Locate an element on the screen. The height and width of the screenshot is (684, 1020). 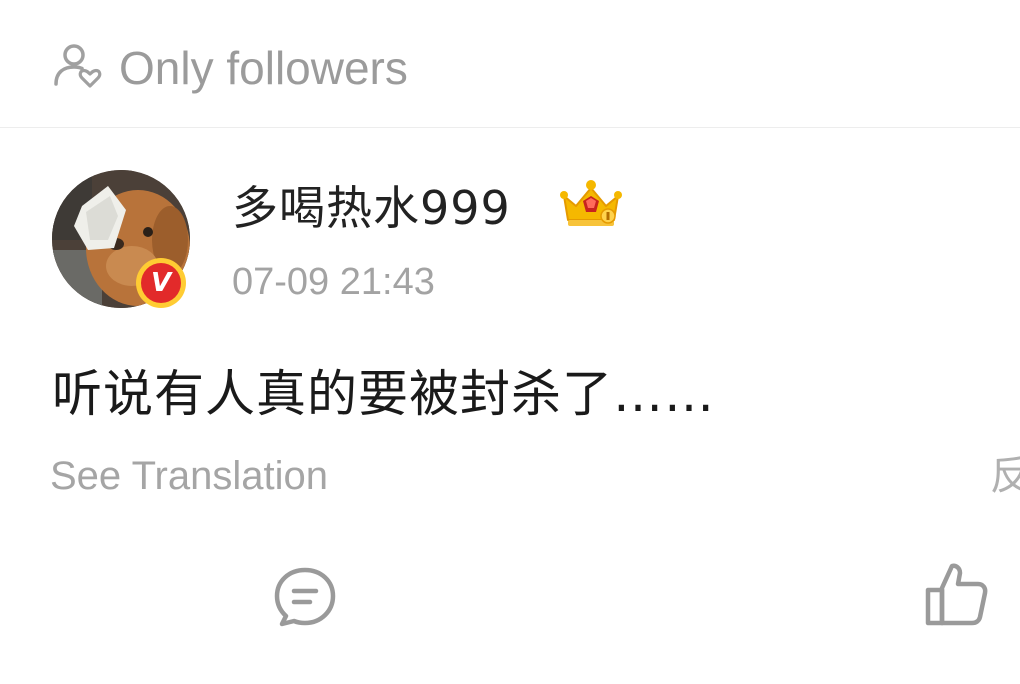
verified-badge-label: V is located at coordinates (161, 283).